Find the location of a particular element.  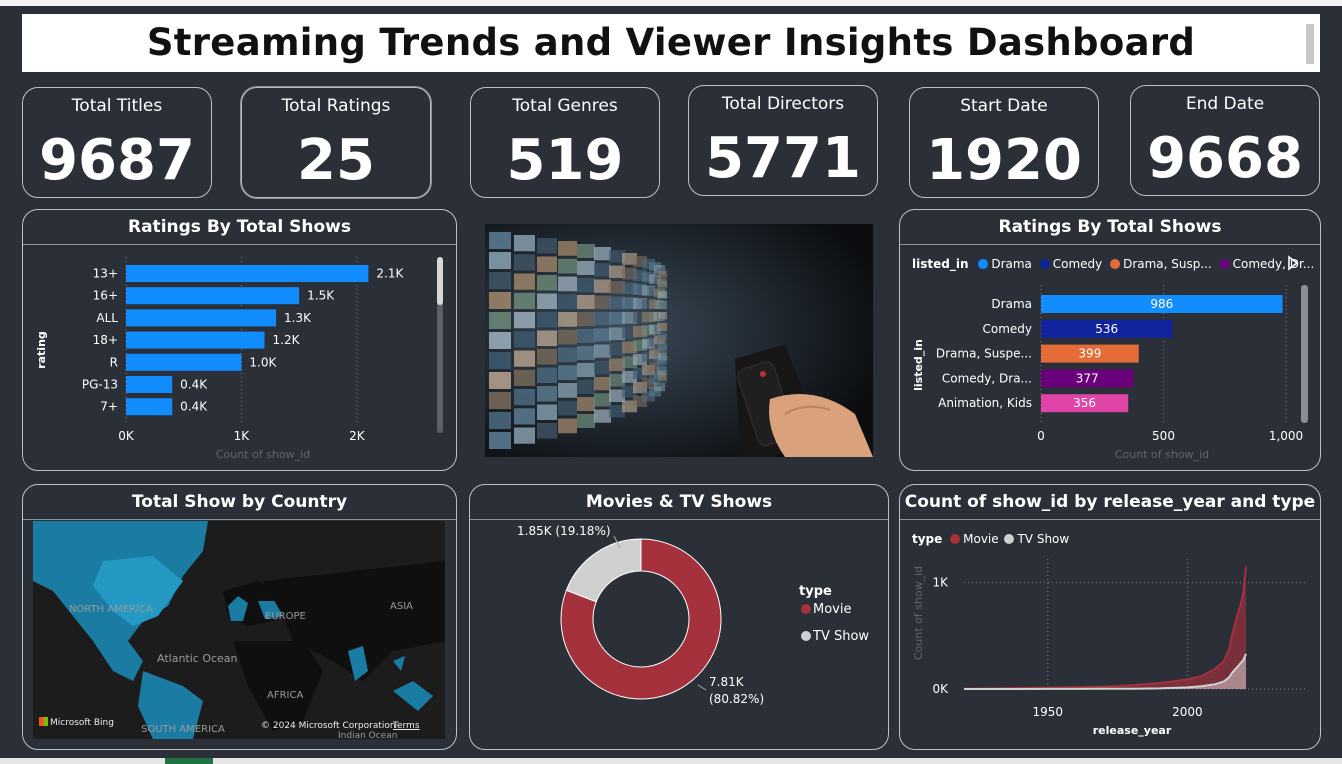

map-label: SOUTH AMERICA is located at coordinates (183, 729).